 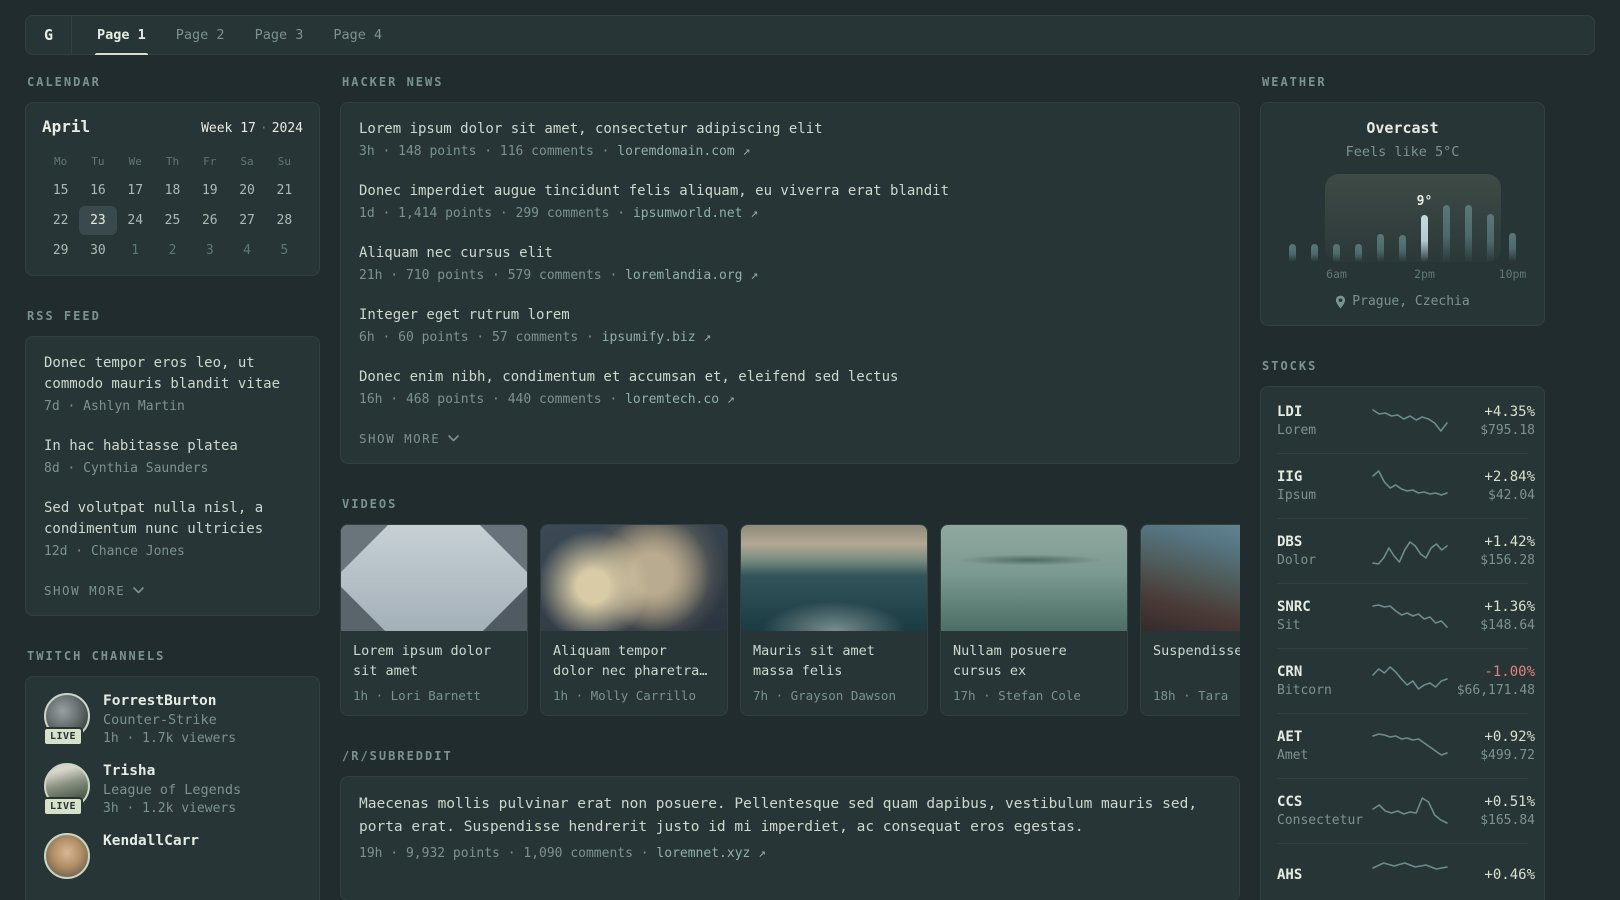 What do you see at coordinates (357, 35) in the screenshot?
I see `tab-page-4: Page 4` at bounding box center [357, 35].